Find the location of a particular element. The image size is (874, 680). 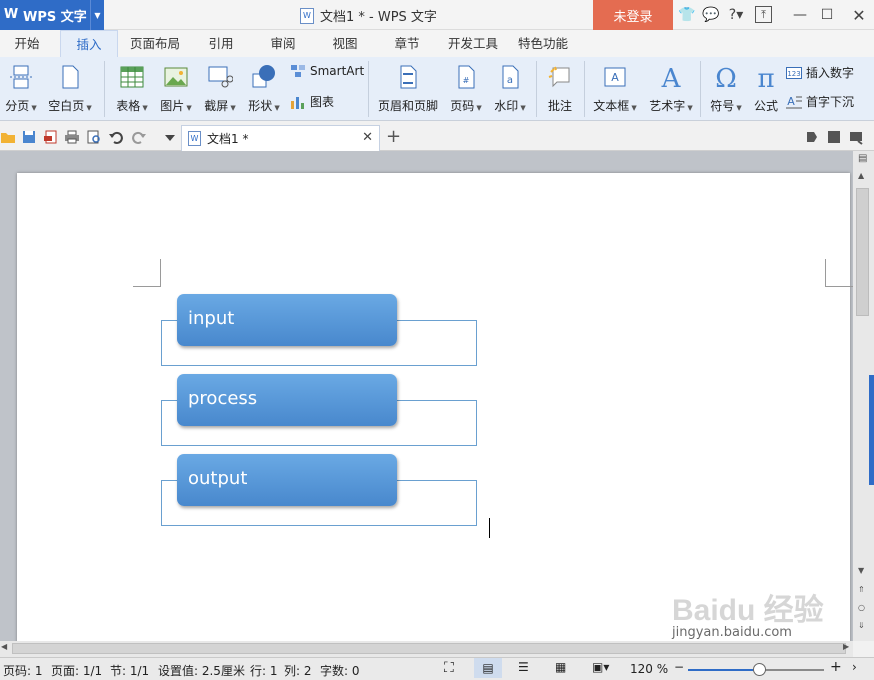

tab-review: 审阅 is located at coordinates (283, 43).